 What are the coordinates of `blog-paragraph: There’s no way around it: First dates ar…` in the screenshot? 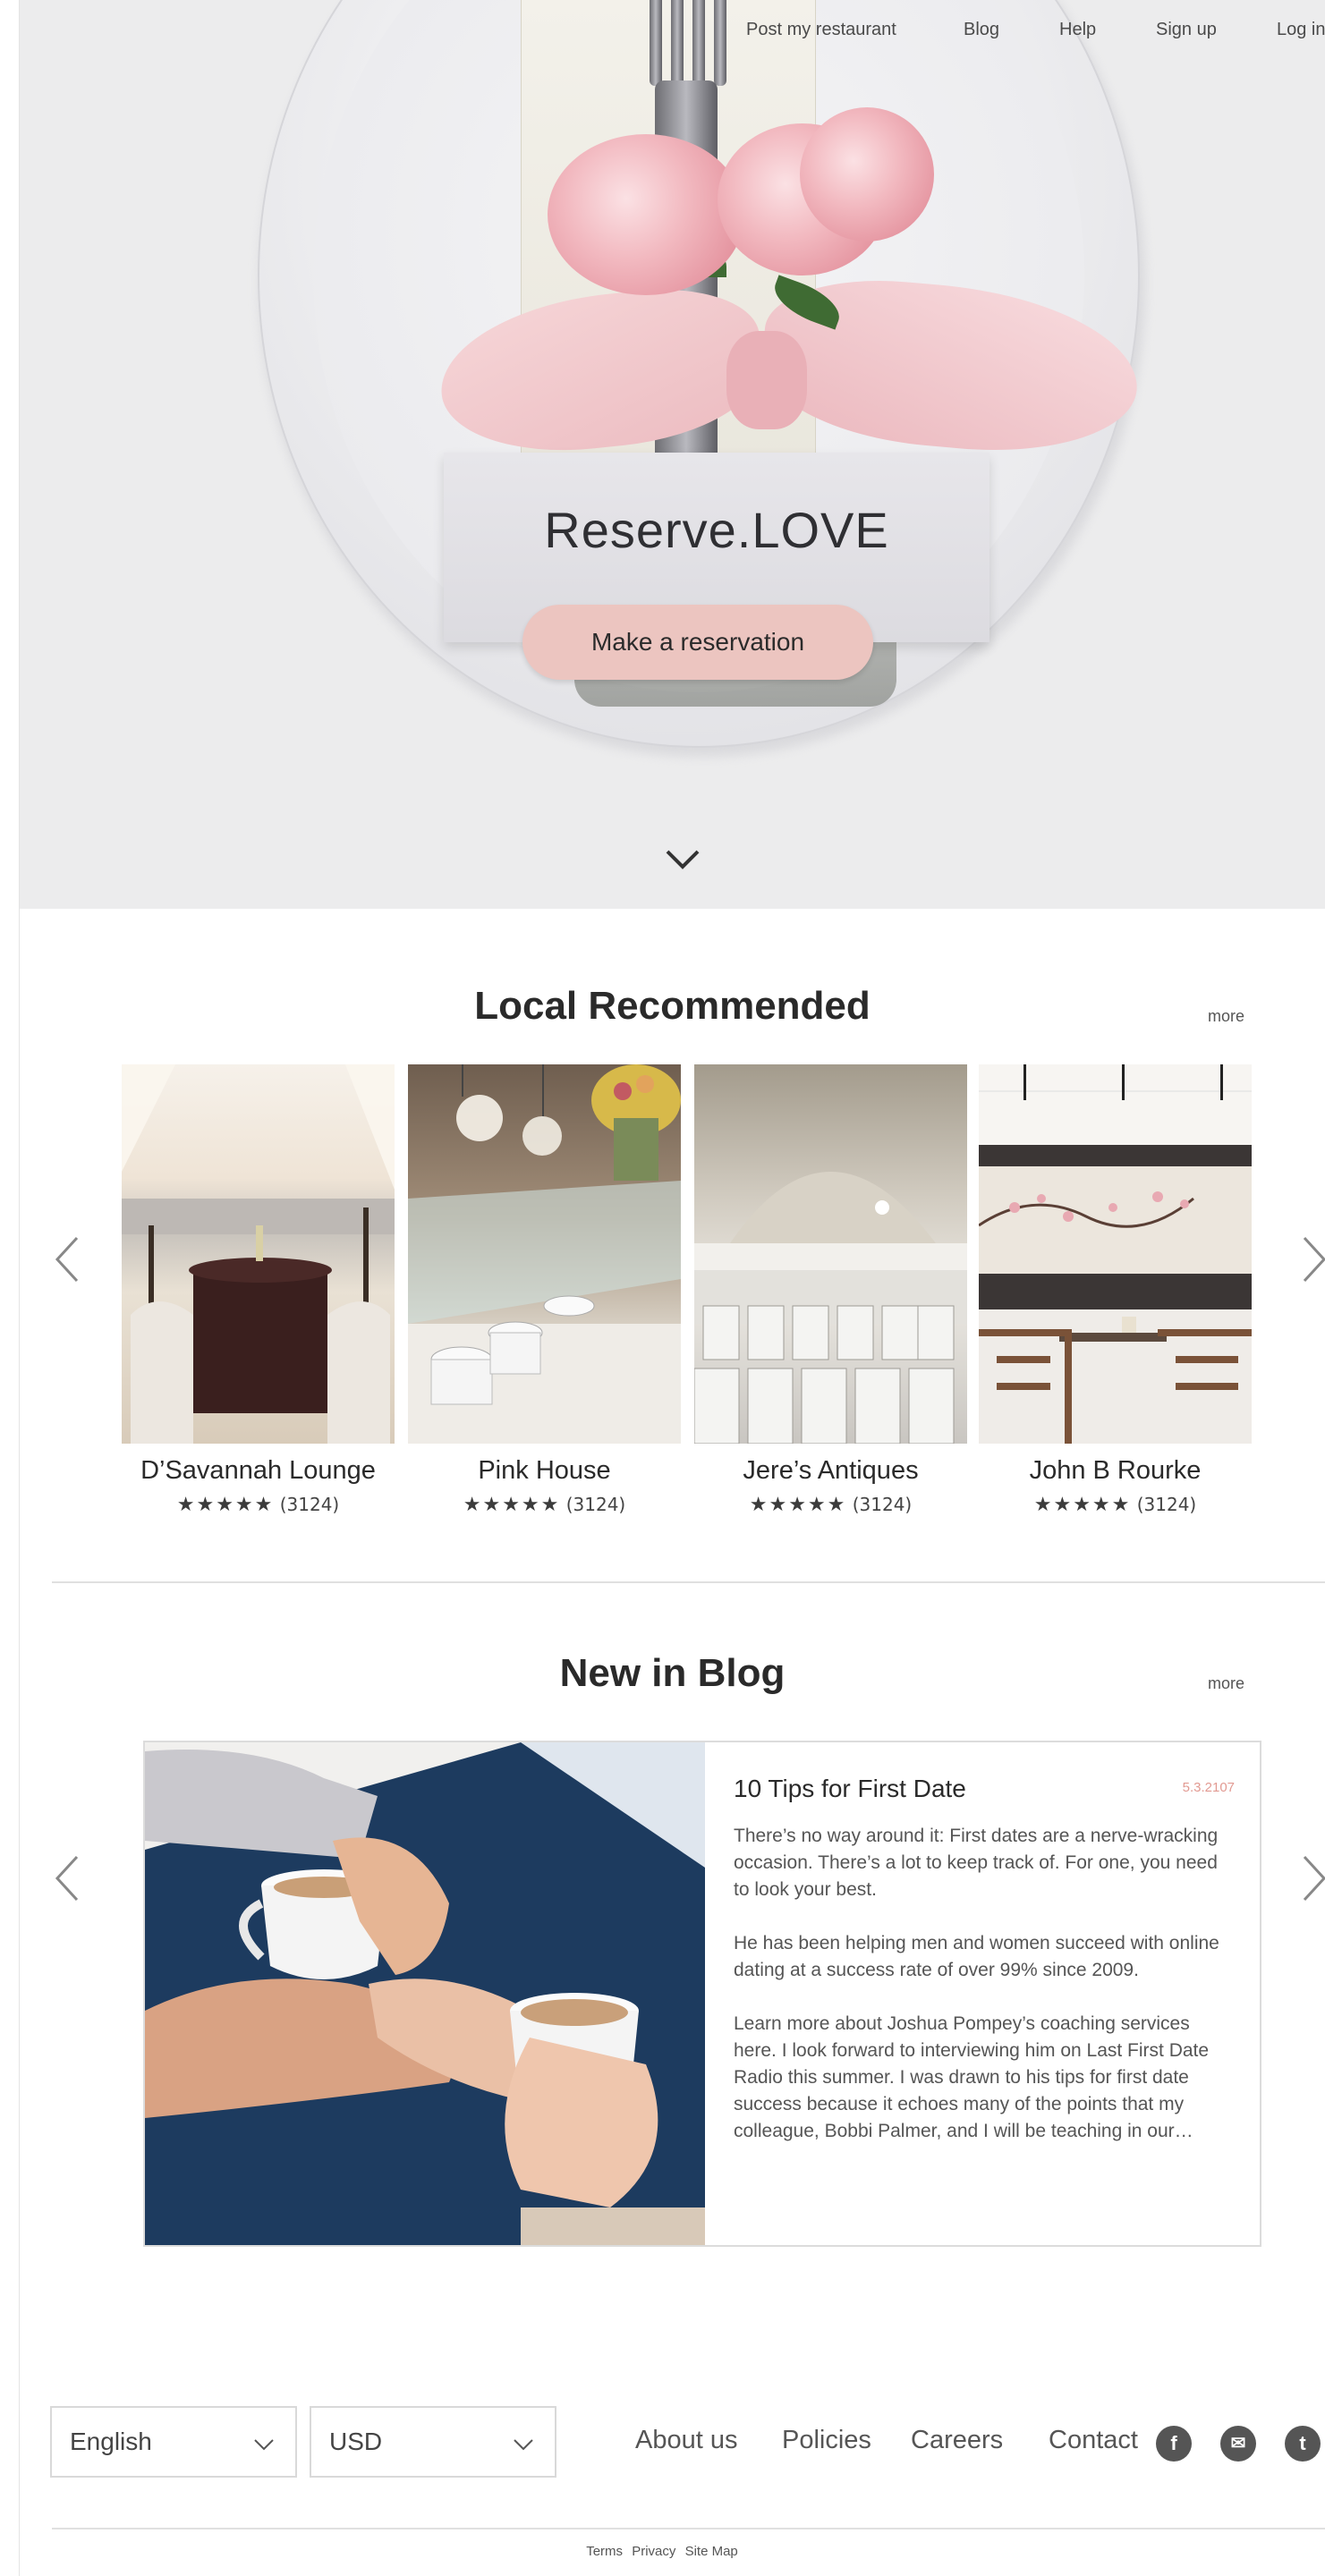 It's located at (977, 1863).